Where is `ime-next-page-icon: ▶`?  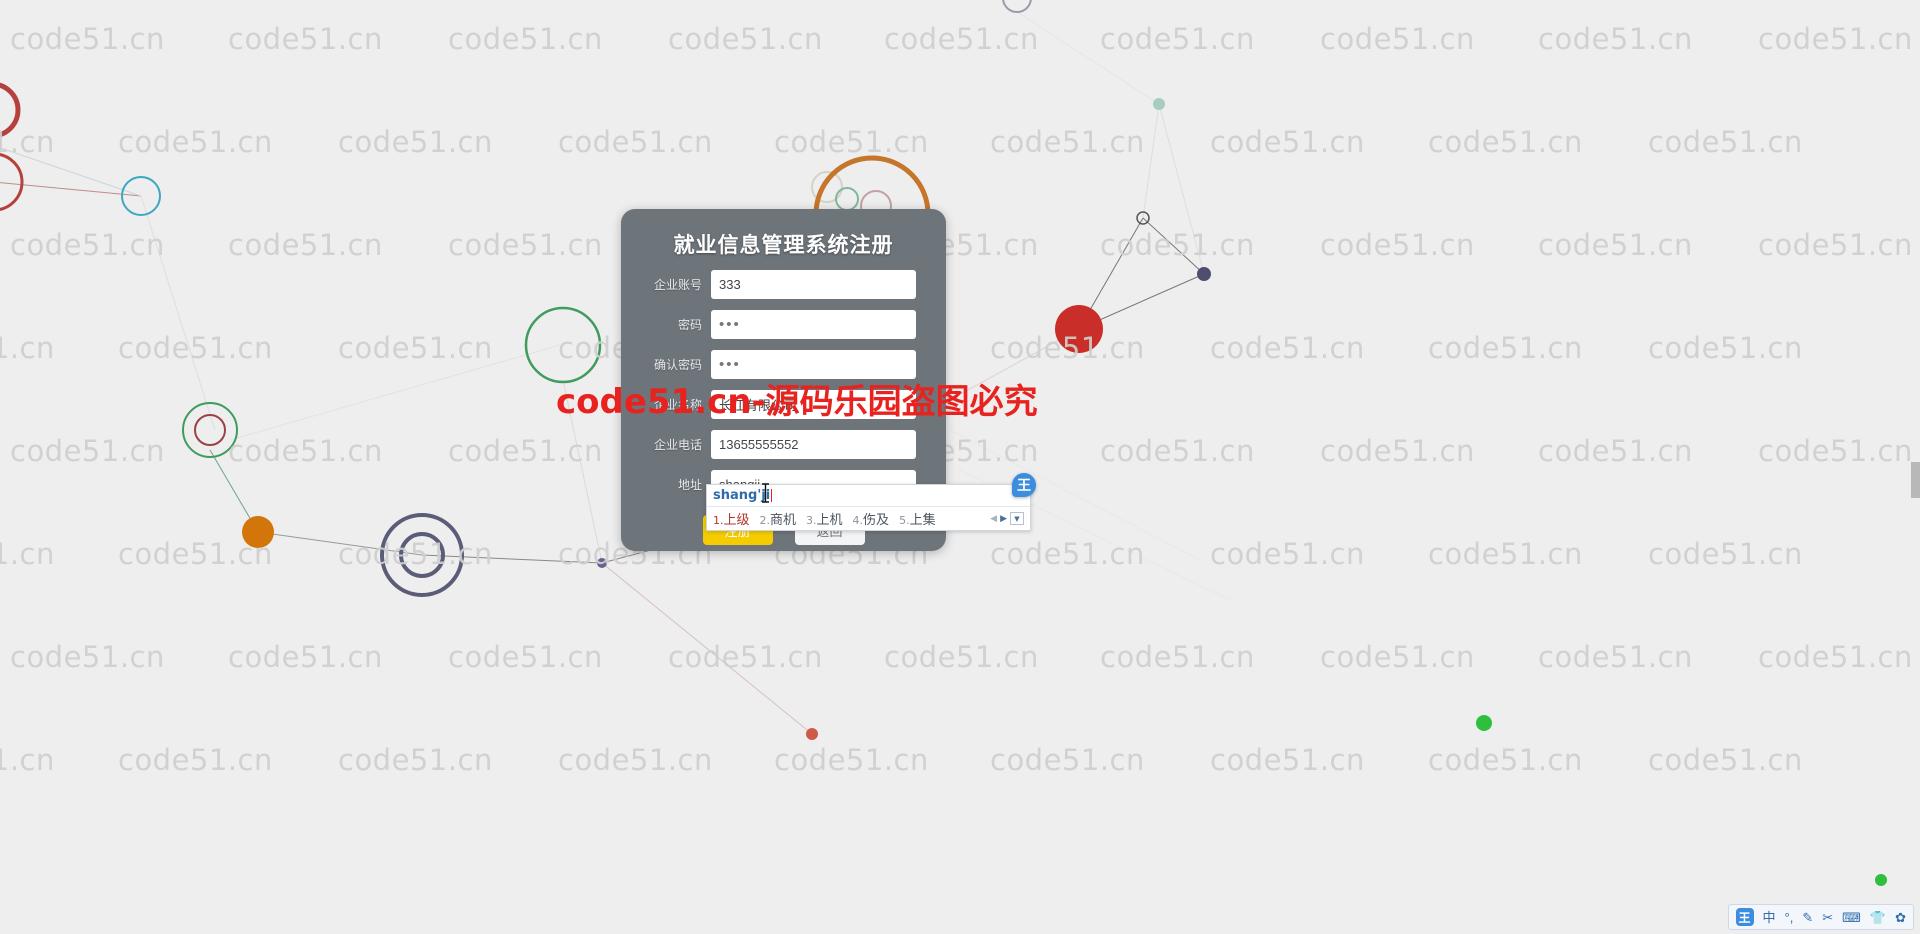 ime-next-page-icon: ▶ is located at coordinates (1003, 519).